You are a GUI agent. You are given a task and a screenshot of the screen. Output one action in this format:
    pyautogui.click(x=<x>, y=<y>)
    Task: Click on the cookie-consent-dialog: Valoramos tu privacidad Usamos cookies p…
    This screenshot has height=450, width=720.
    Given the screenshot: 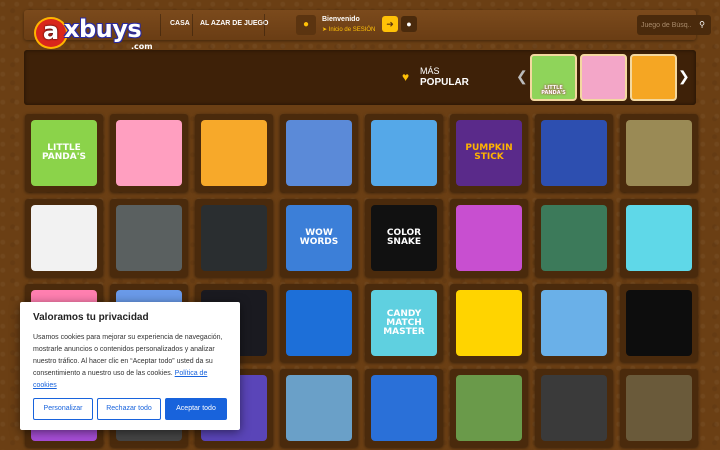 What is the action you would take?
    pyautogui.click(x=130, y=366)
    